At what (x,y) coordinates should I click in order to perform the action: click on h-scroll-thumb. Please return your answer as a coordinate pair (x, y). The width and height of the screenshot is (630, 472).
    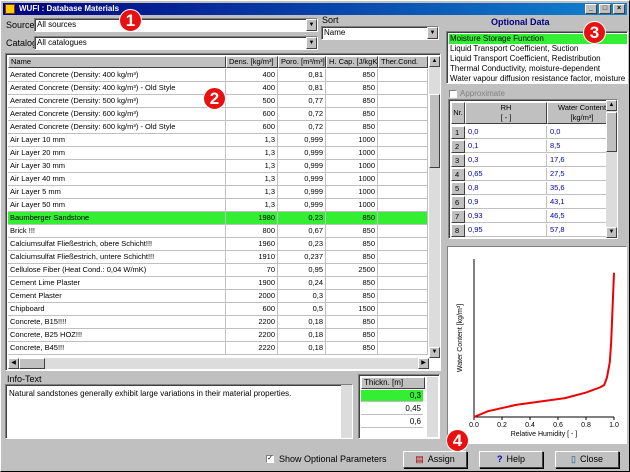
    Looking at the image, I should click on (32, 363).